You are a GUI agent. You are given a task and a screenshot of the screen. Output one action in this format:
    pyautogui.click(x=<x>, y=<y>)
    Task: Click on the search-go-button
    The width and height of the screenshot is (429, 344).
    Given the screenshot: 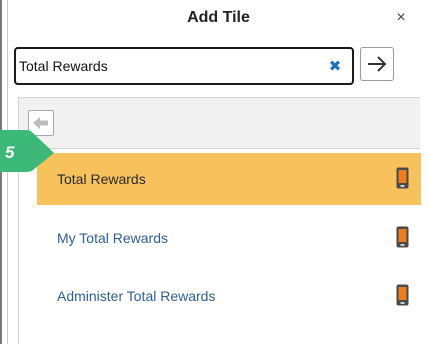 What is the action you would take?
    pyautogui.click(x=377, y=64)
    